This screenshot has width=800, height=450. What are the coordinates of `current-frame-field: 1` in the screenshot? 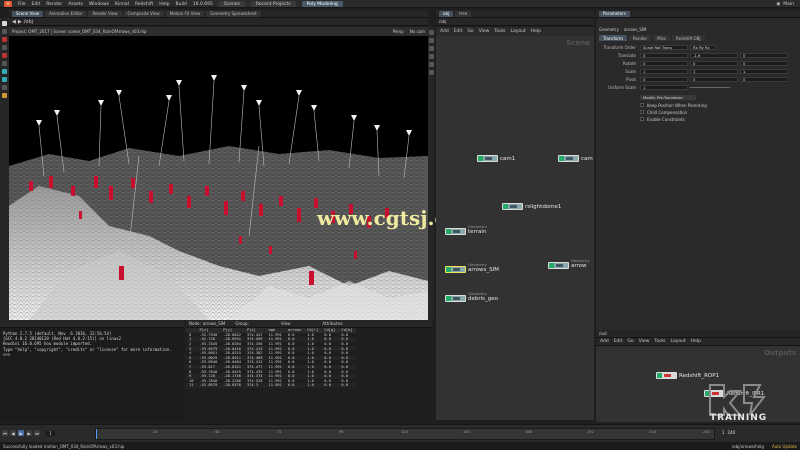 It's located at (50, 433).